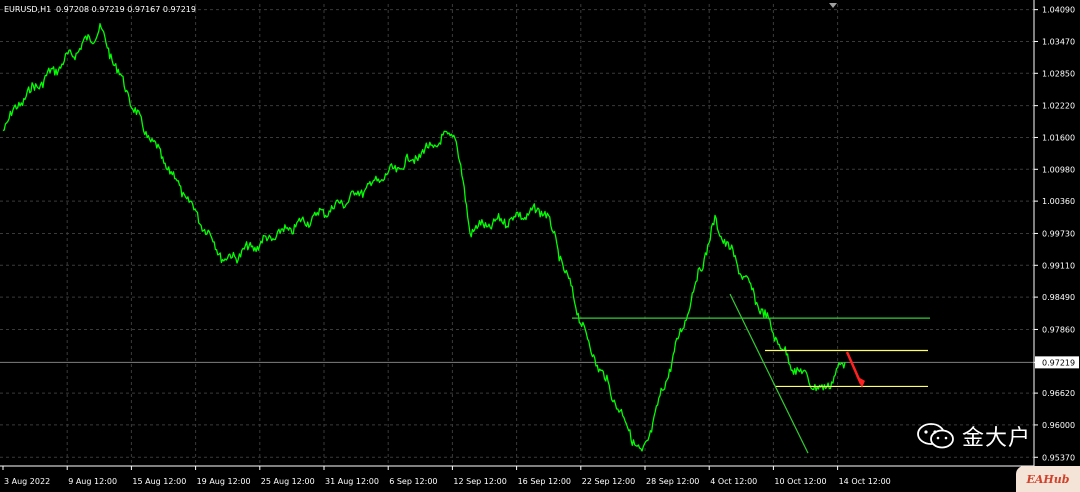  I want to click on price-label: 1.03470, so click(1058, 41).